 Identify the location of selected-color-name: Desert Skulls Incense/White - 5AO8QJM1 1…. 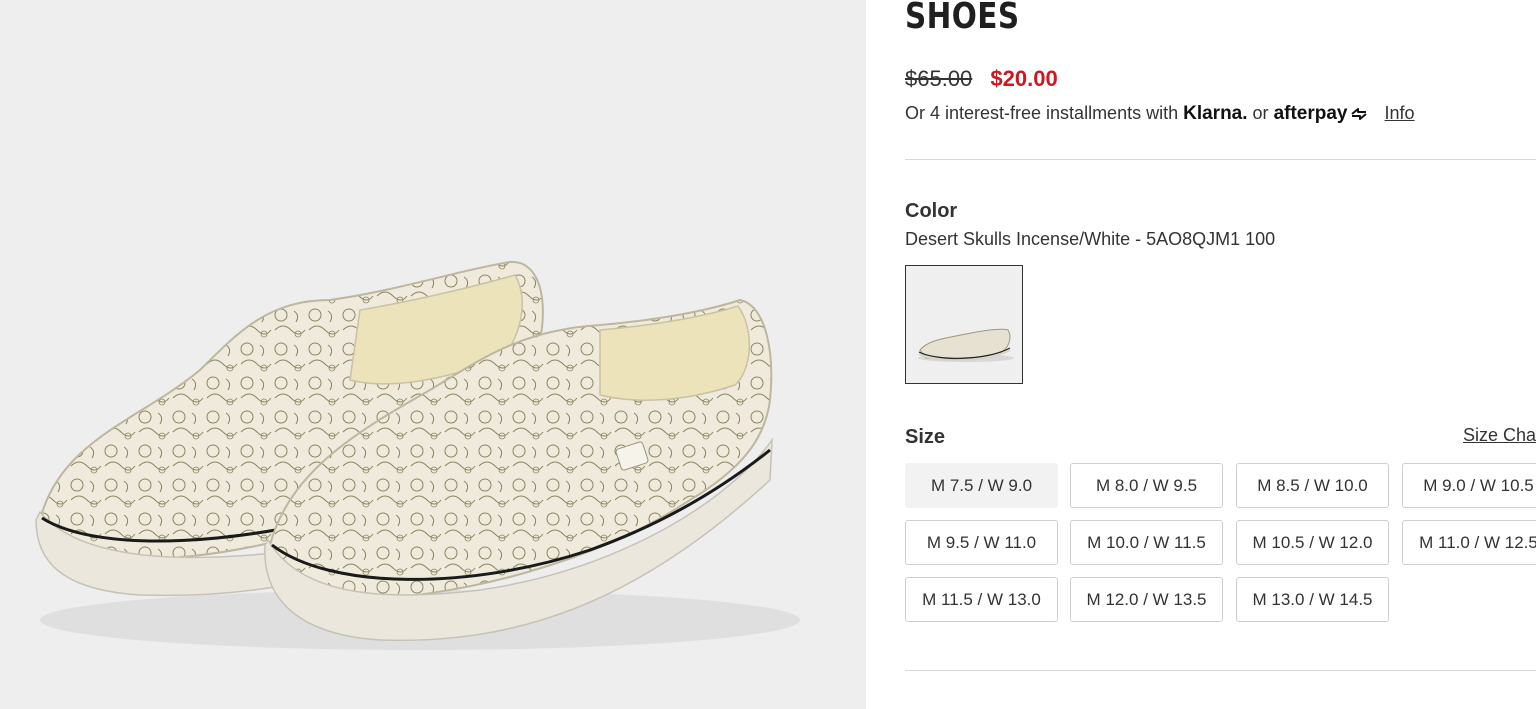
(1090, 239).